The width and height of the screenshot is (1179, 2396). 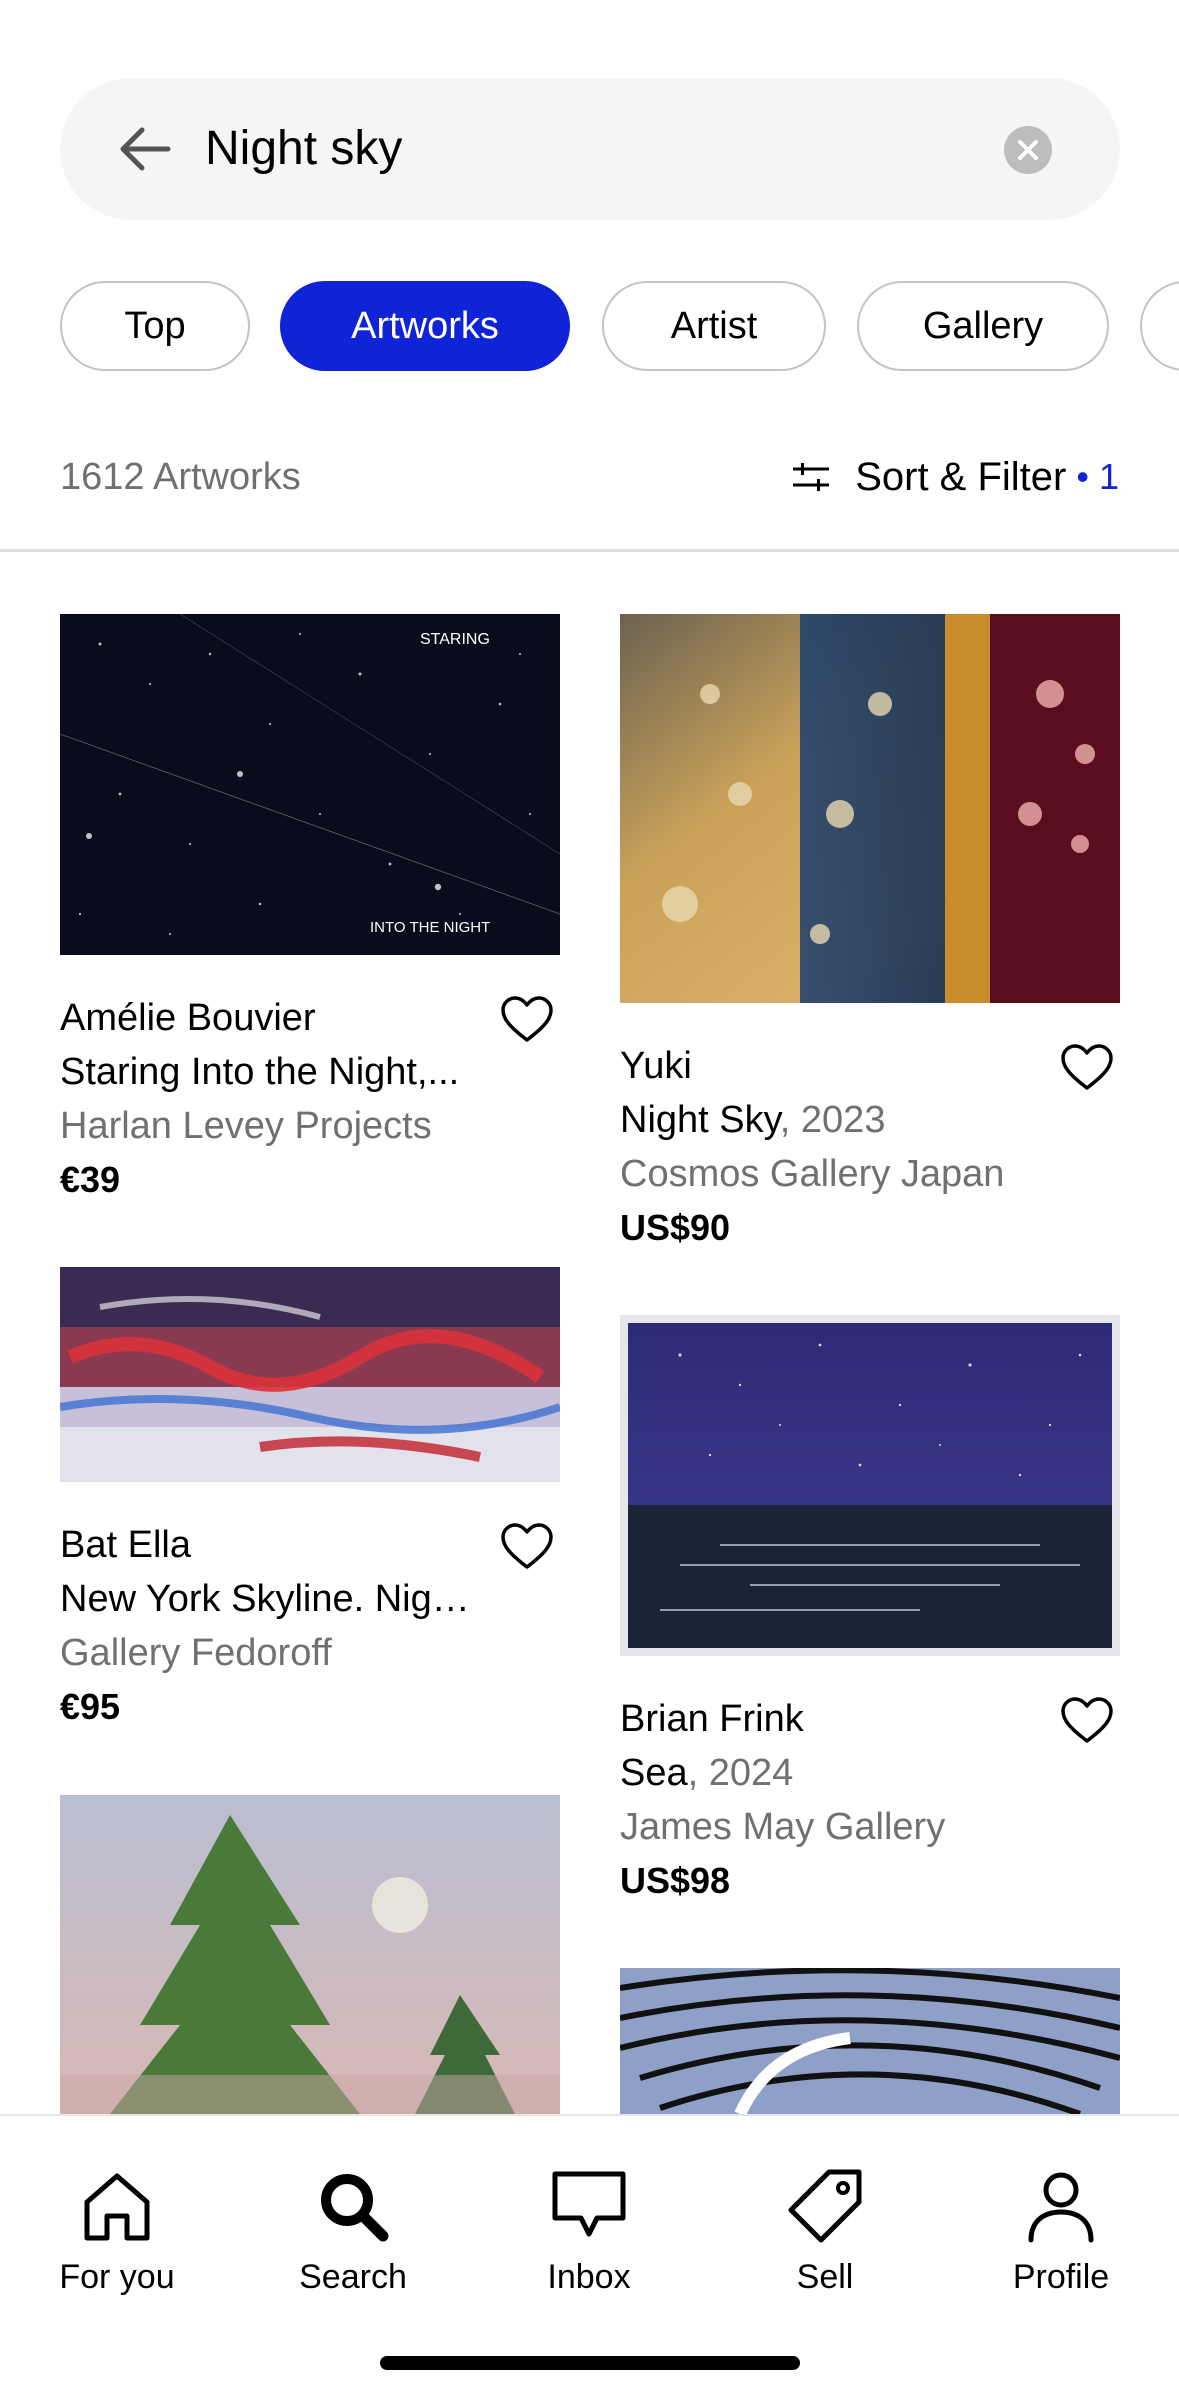 I want to click on pill-partial, so click(x=1159, y=326).